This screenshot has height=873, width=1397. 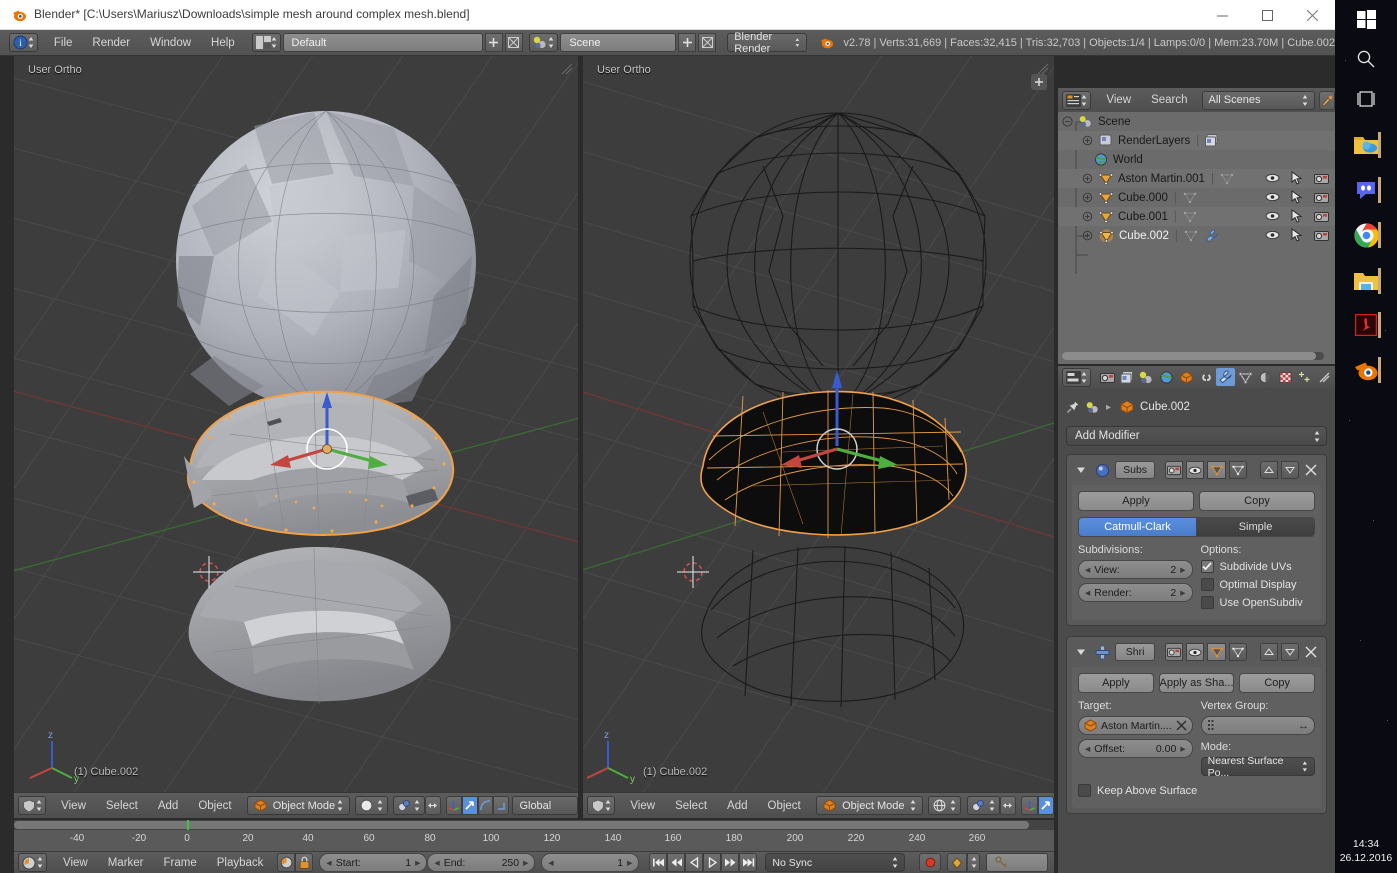 What do you see at coordinates (126, 863) in the screenshot?
I see `timeline-menu-marker: Marker` at bounding box center [126, 863].